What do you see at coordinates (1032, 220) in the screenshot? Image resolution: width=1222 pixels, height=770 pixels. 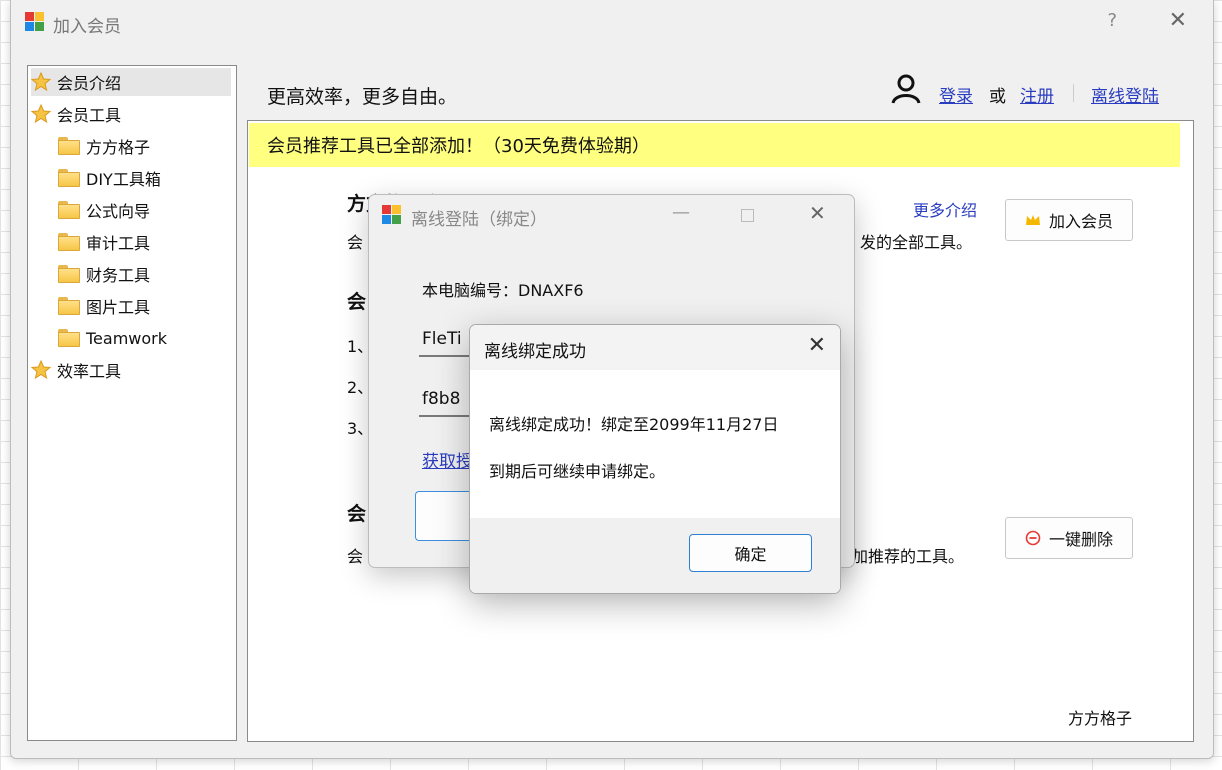 I see `crown-icon` at bounding box center [1032, 220].